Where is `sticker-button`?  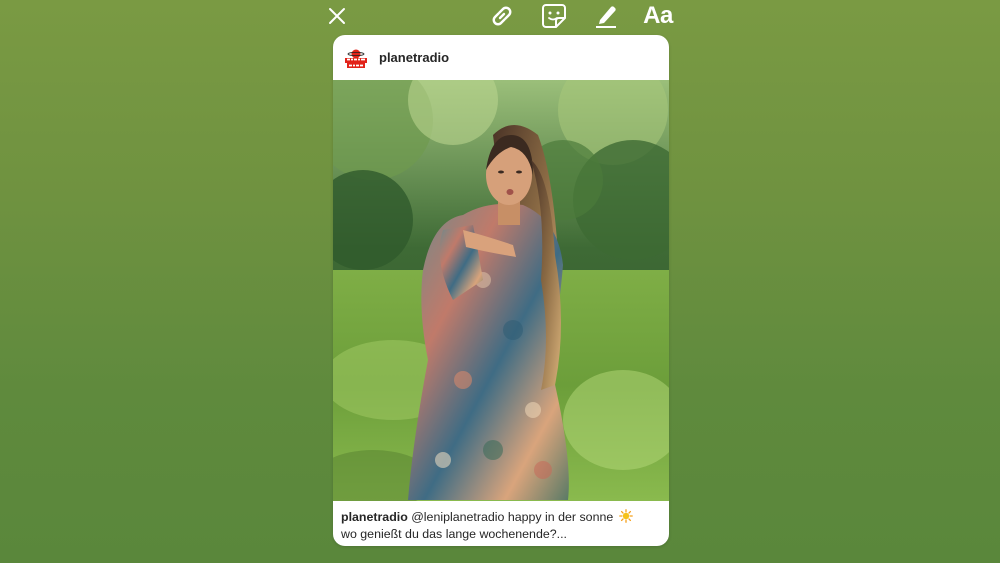 sticker-button is located at coordinates (554, 16).